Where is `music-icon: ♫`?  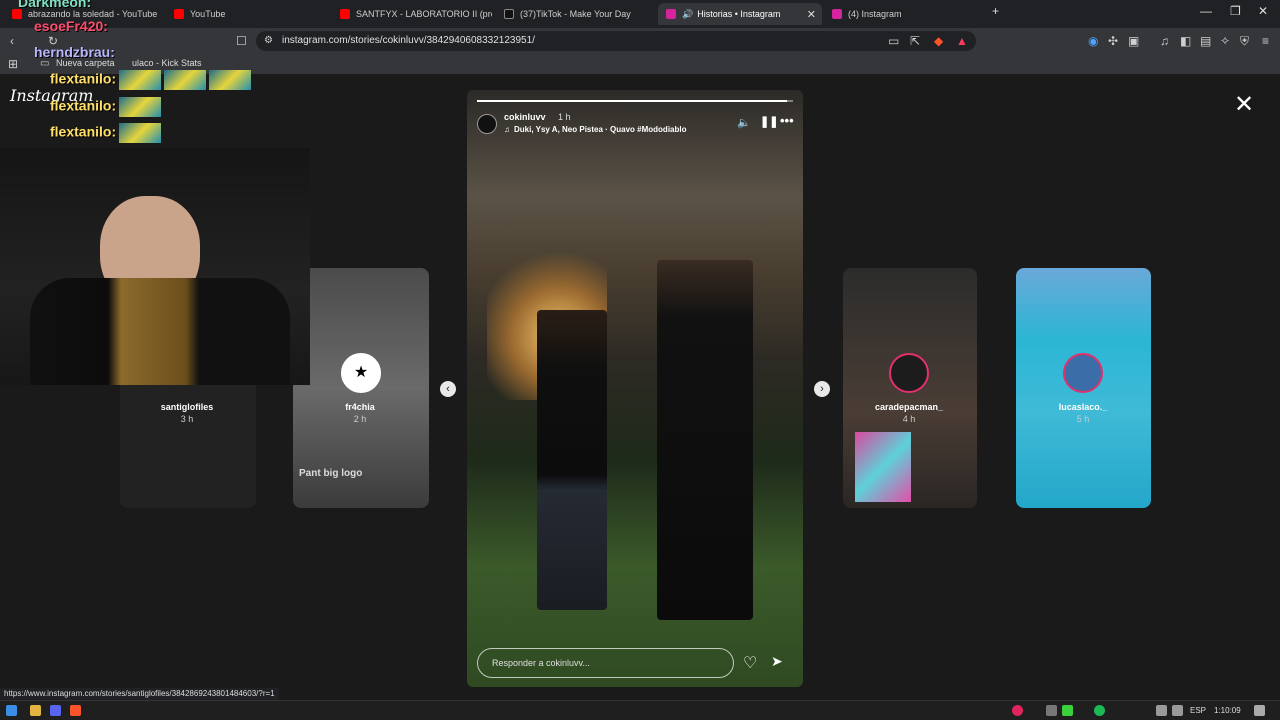
music-icon: ♫ is located at coordinates (1164, 41).